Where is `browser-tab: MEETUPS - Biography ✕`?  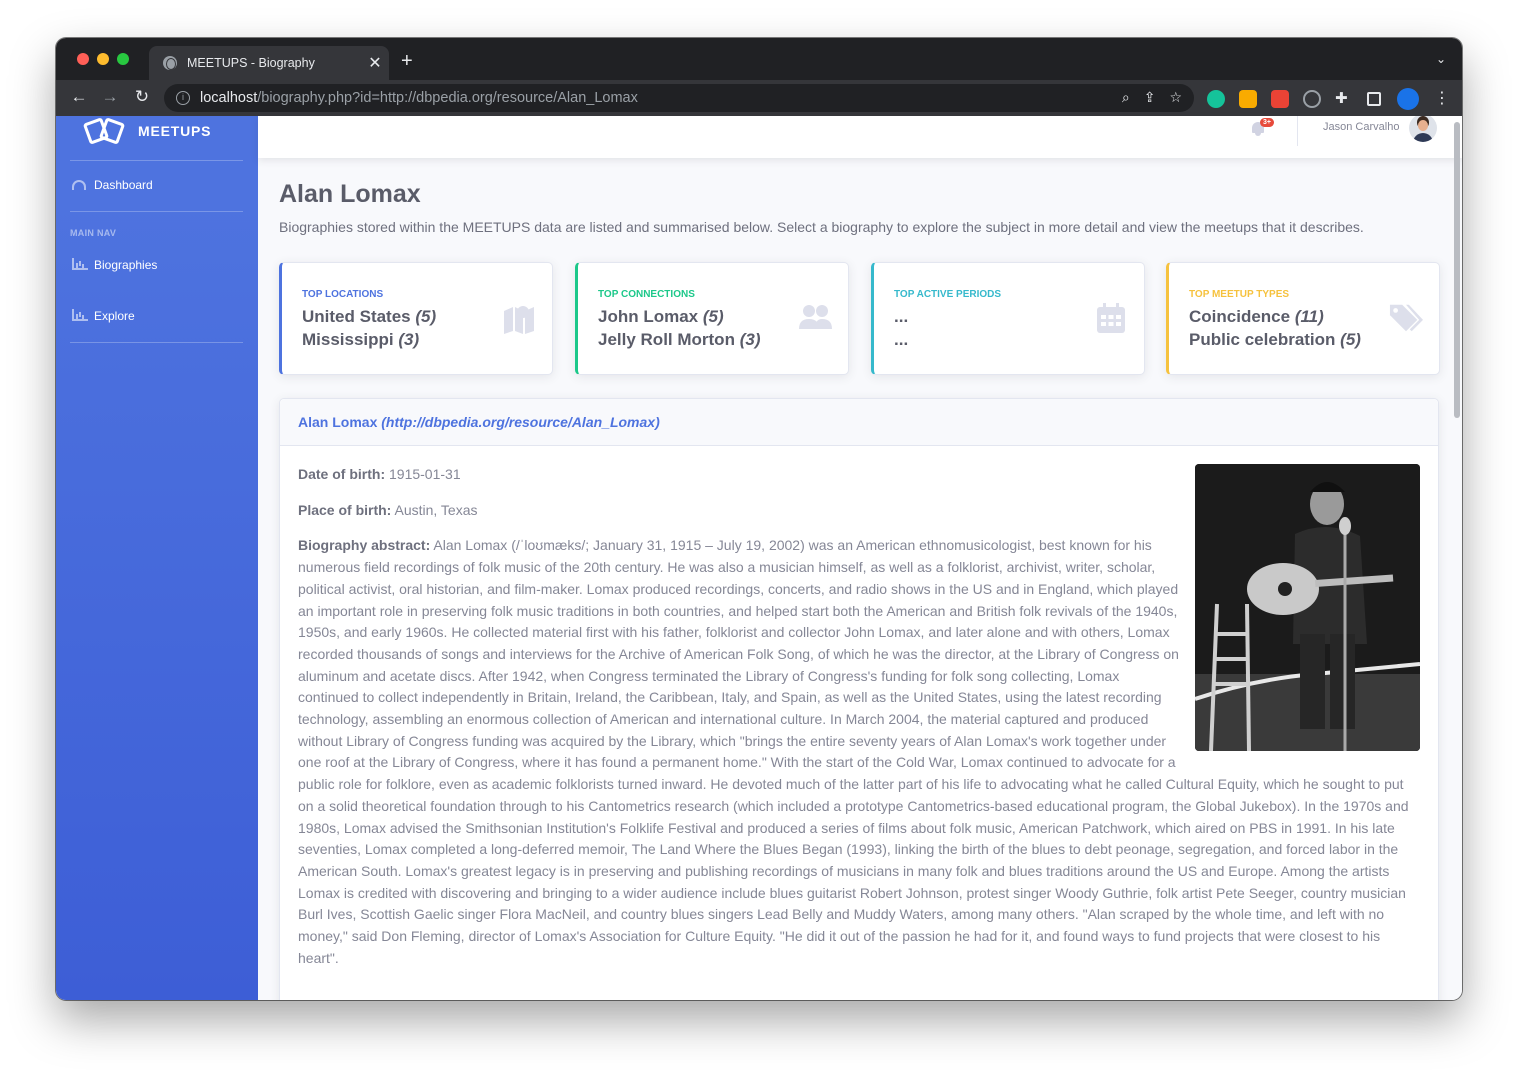 browser-tab: MEETUPS - Biography ✕ is located at coordinates (269, 63).